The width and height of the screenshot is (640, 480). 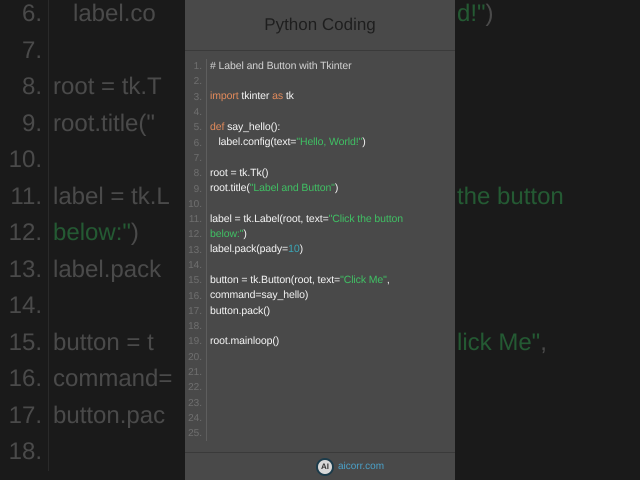 What do you see at coordinates (245, 342) in the screenshot?
I see `code-line: root.mainloop()` at bounding box center [245, 342].